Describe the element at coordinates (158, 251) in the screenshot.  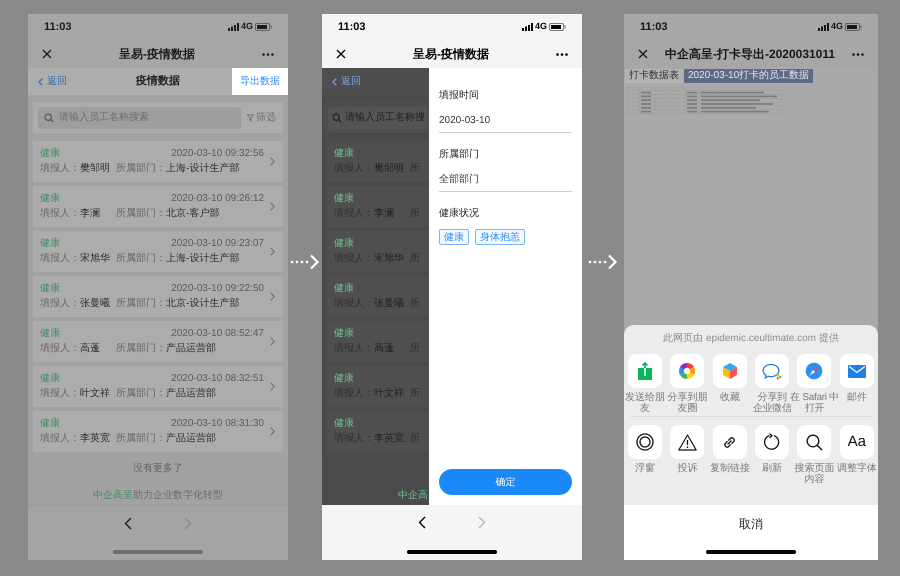
I see `record-card: 健康 2020-03-10 09:23:07 填报人：宋旭华 所属部门：上海-设计生产部` at that location.